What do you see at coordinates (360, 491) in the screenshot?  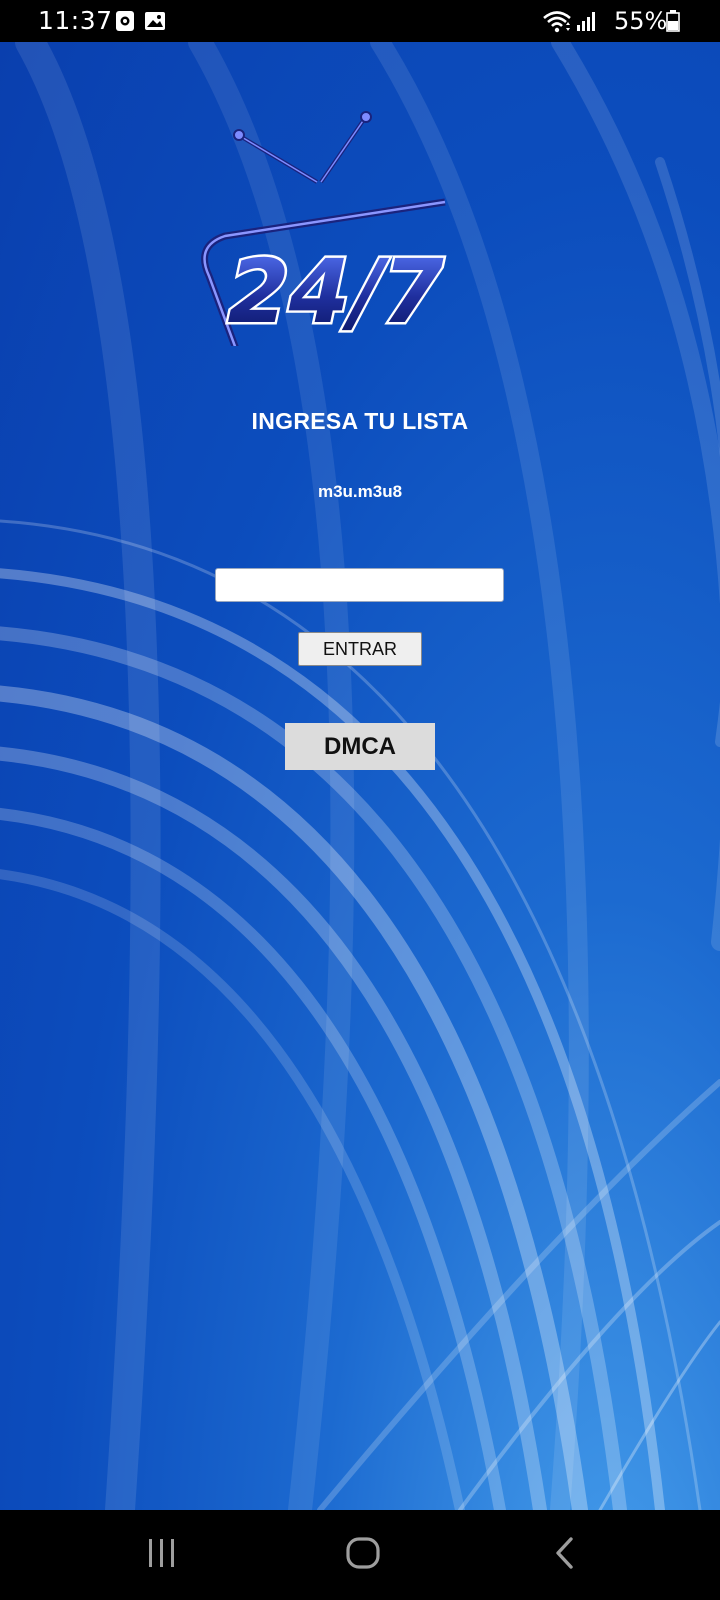 I see `format-hint: m3u.m3u8` at bounding box center [360, 491].